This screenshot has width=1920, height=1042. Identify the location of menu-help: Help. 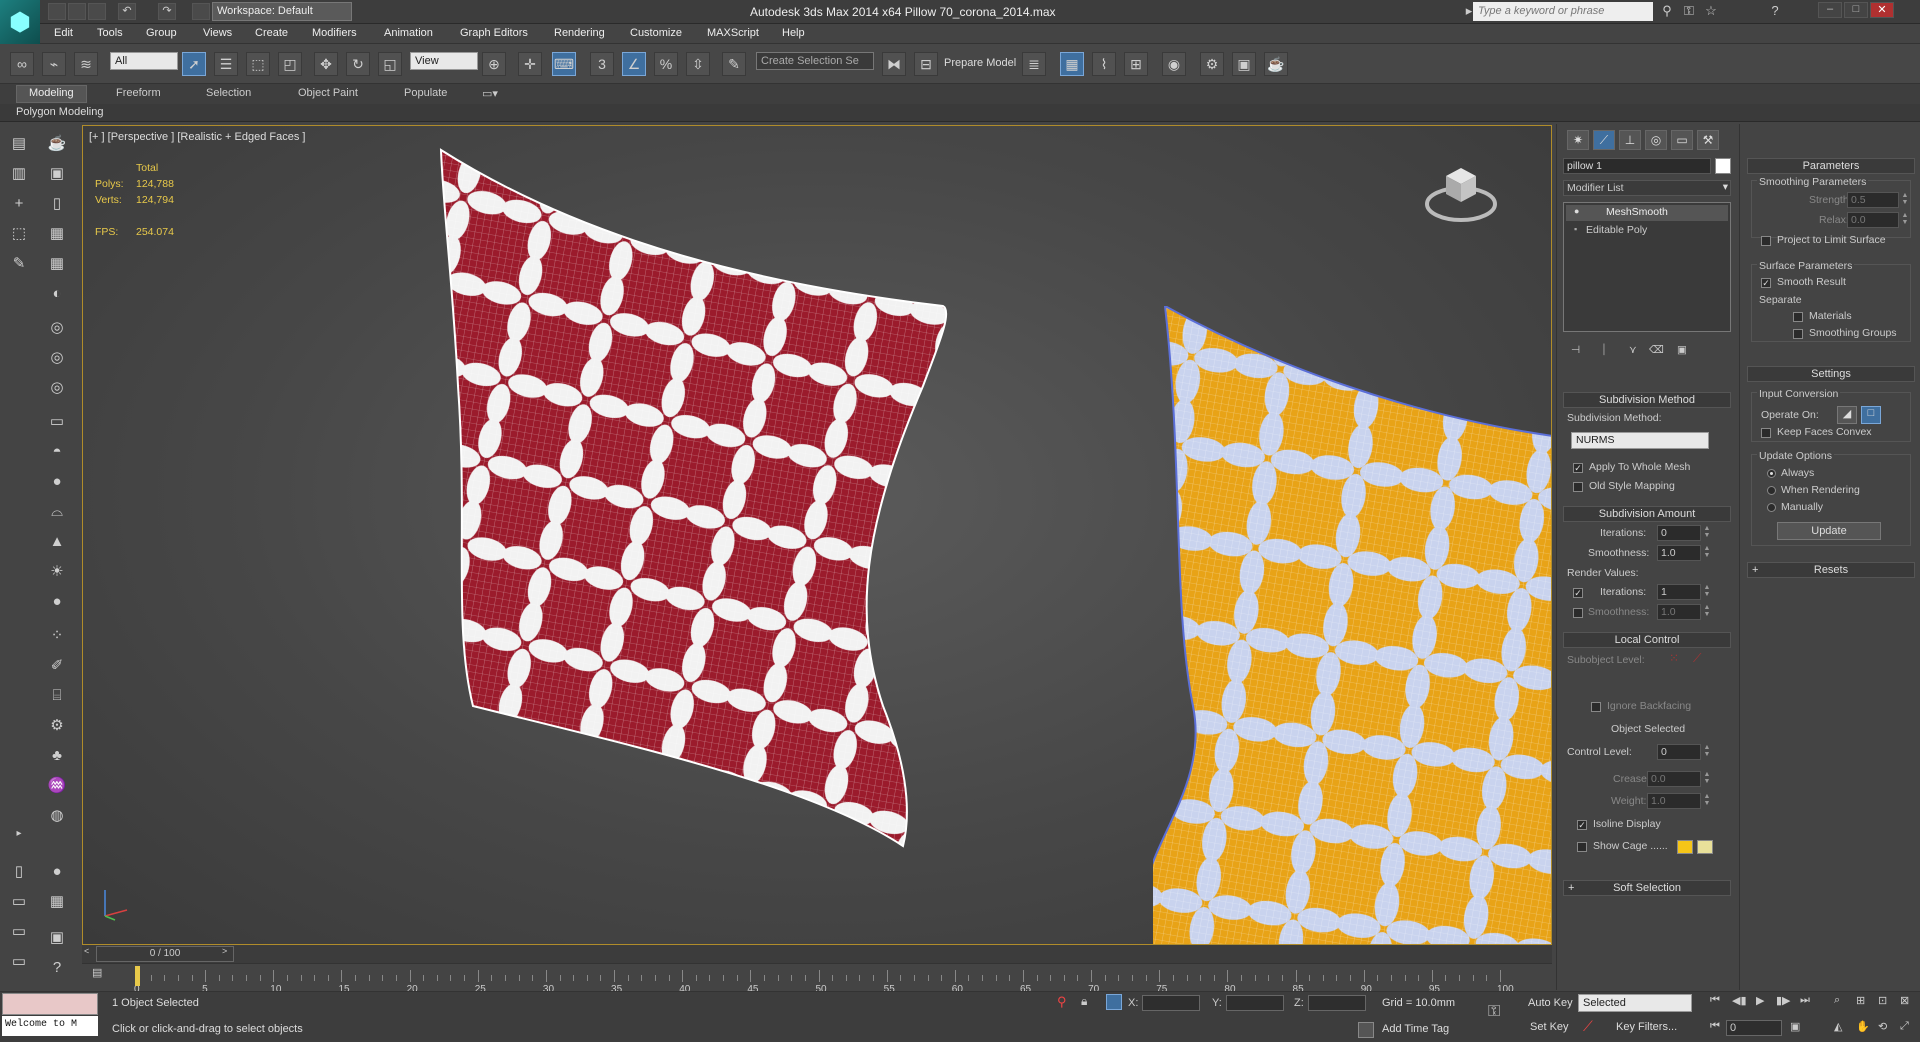
(793, 33).